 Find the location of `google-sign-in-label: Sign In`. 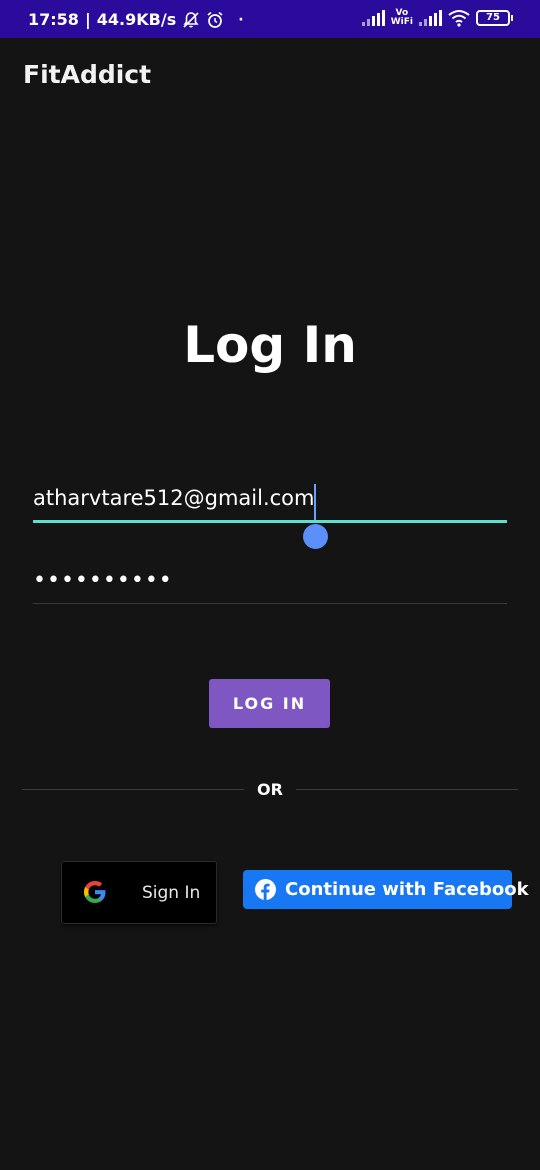

google-sign-in-label: Sign In is located at coordinates (171, 893).